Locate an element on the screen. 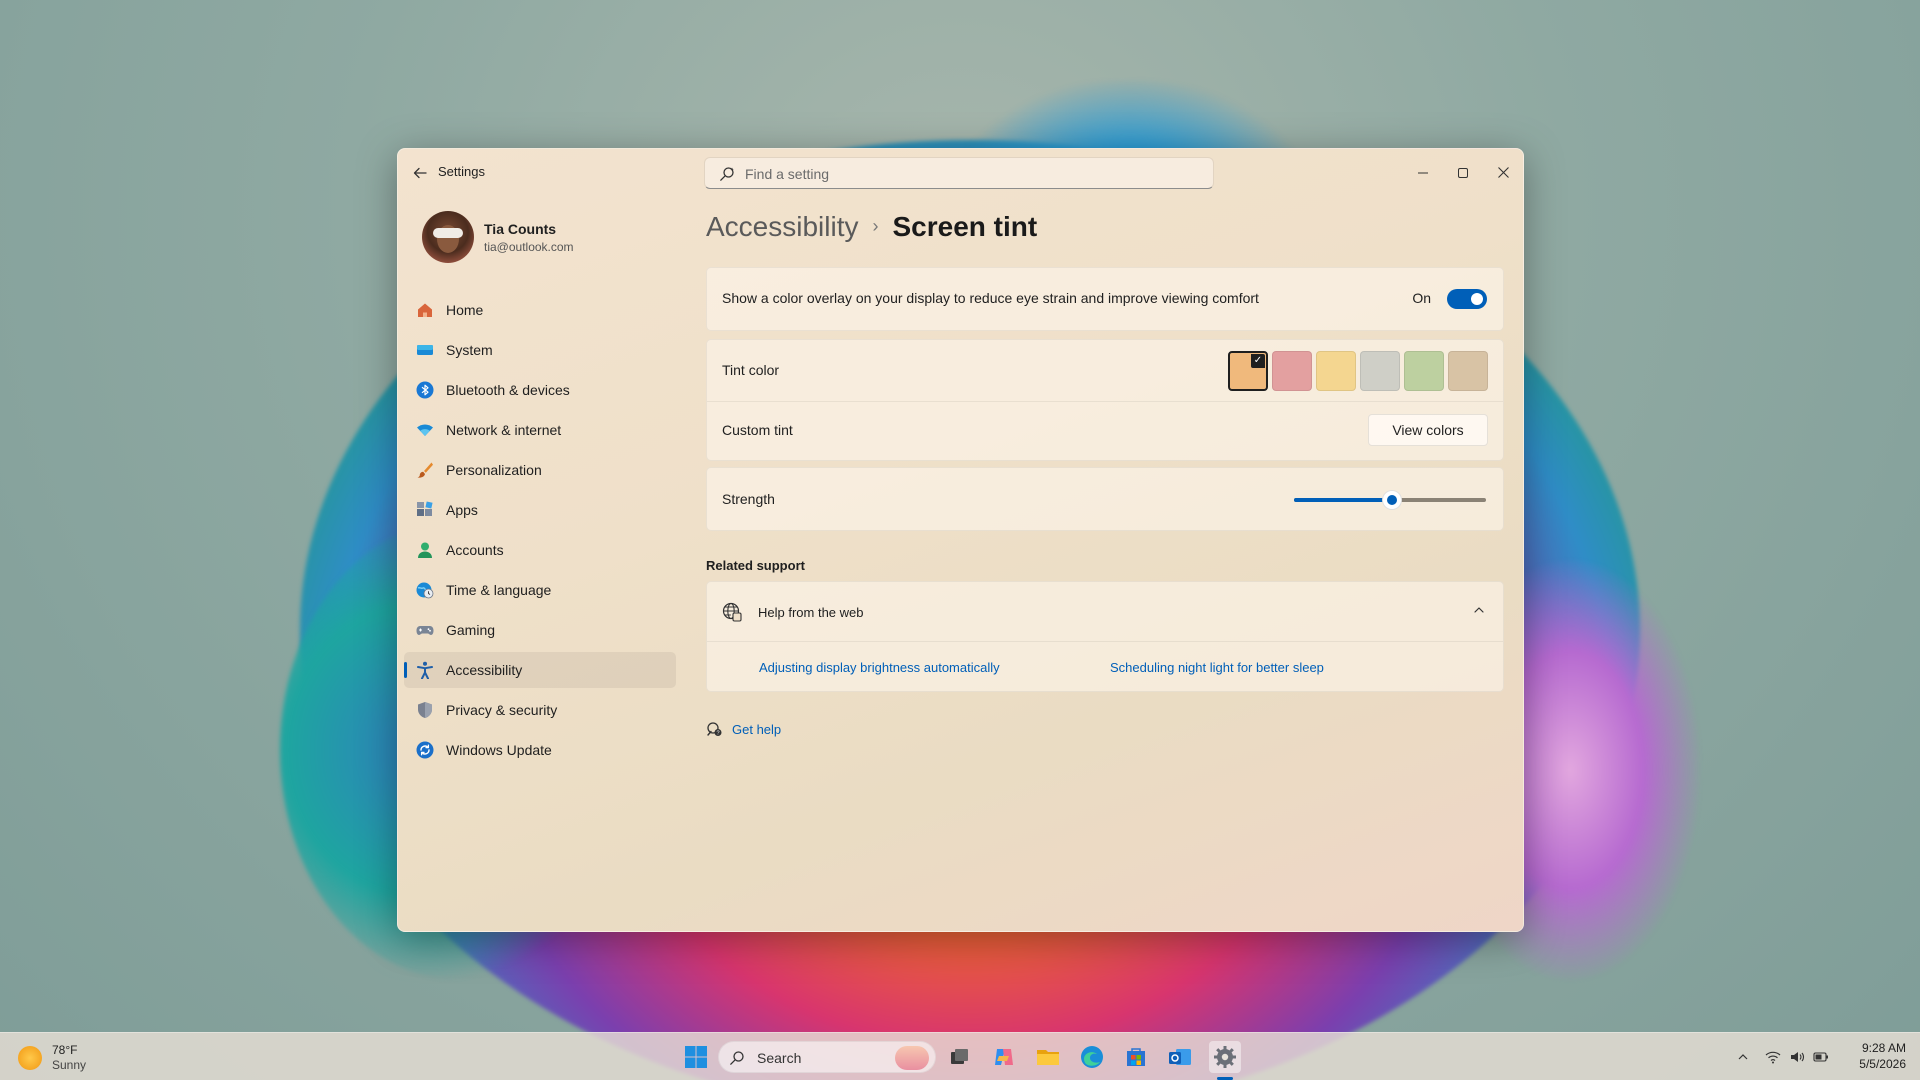 The height and width of the screenshot is (1080, 1920). store-button is located at coordinates (1136, 1057).